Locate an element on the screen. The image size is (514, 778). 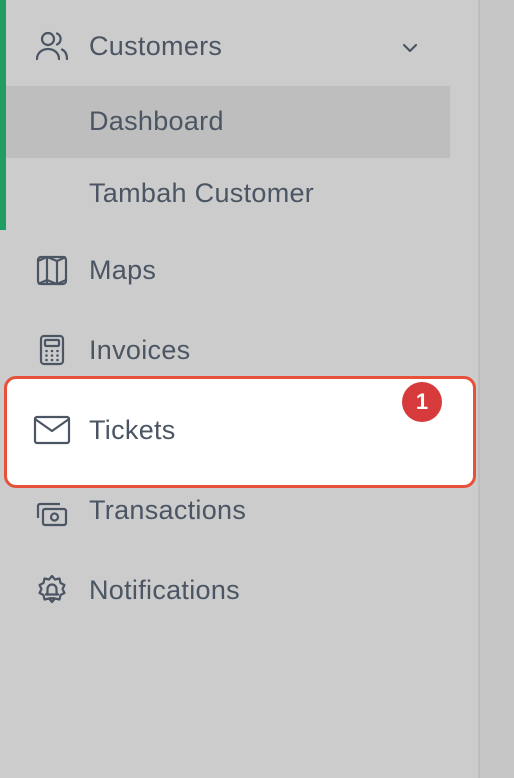
bell-gear-icon is located at coordinates (52, 590).